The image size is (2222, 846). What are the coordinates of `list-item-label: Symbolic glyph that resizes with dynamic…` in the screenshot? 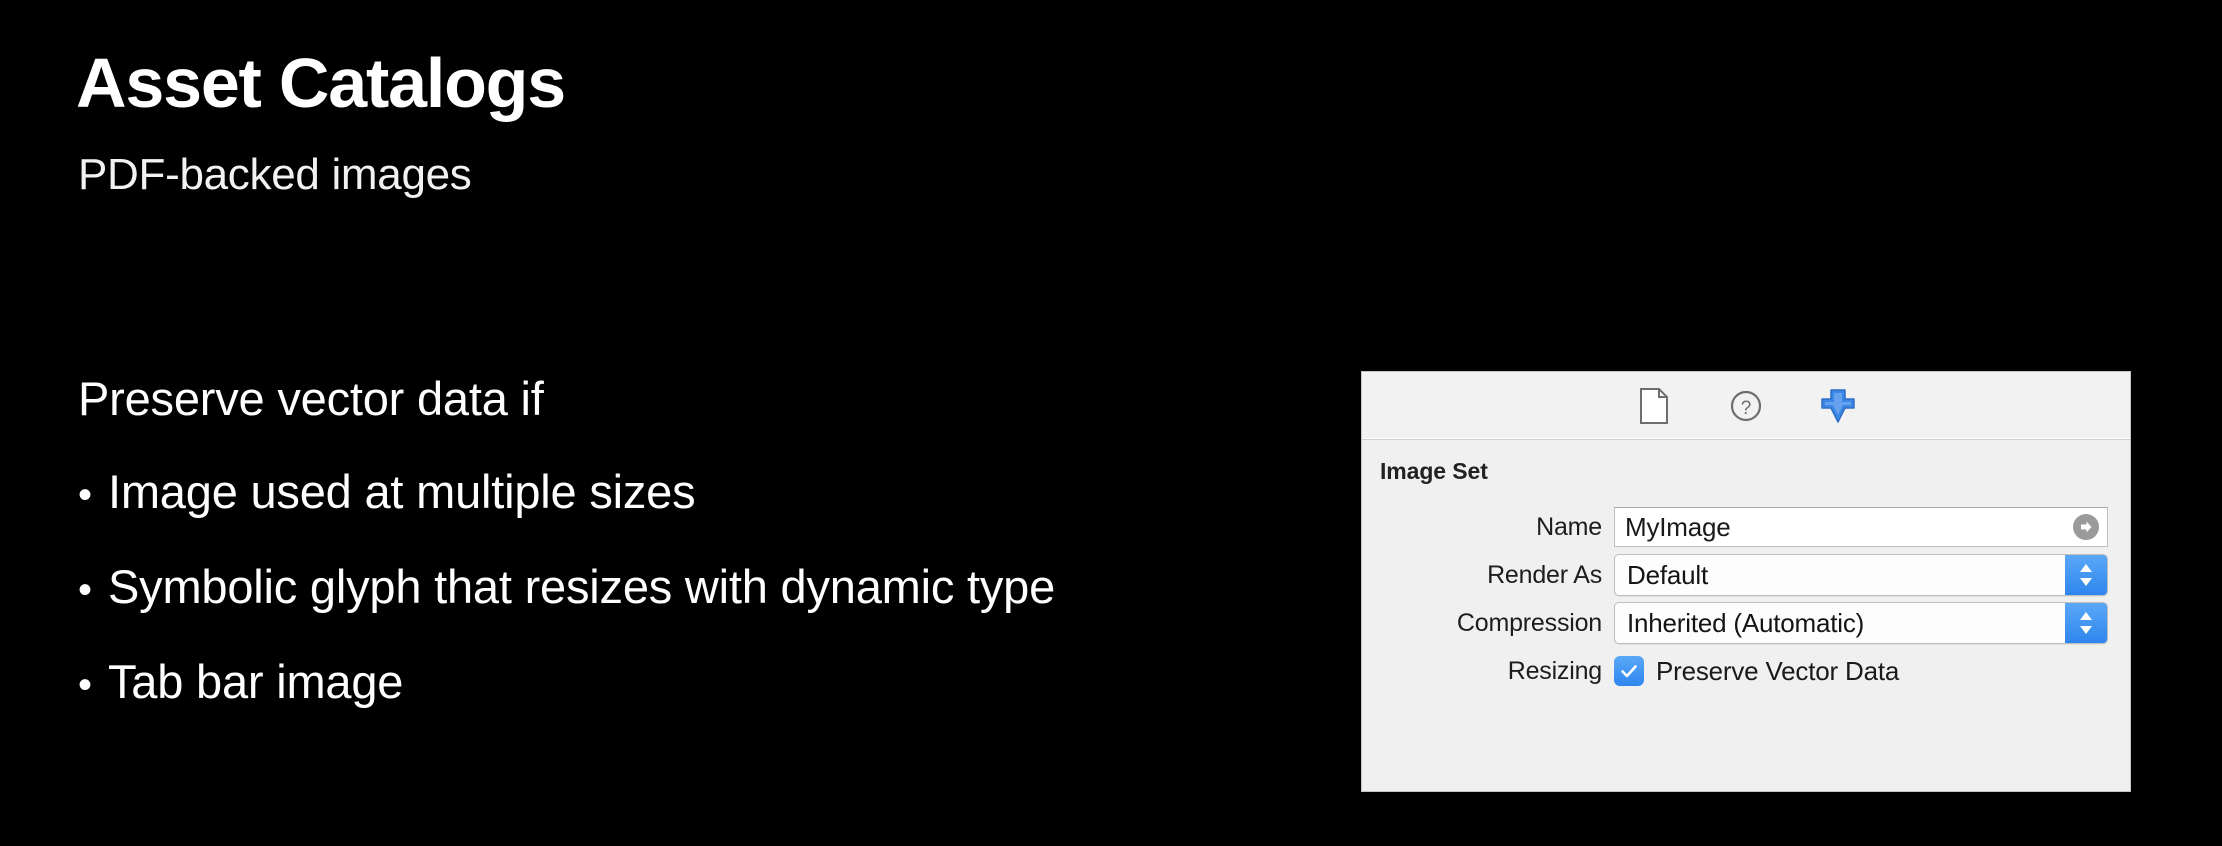 It's located at (582, 586).